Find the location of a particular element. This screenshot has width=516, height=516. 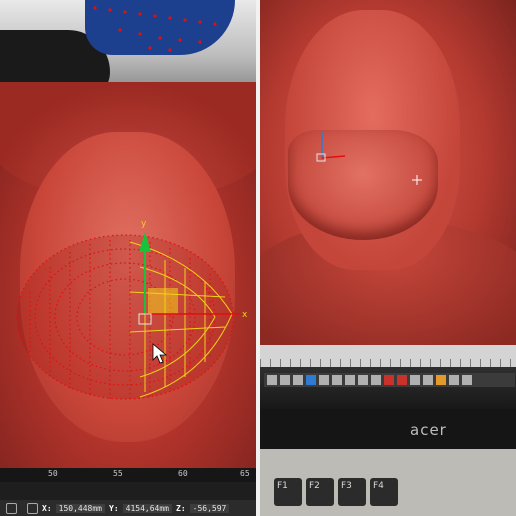

blue-mesh-vertex-dots is located at coordinates (155, 29).